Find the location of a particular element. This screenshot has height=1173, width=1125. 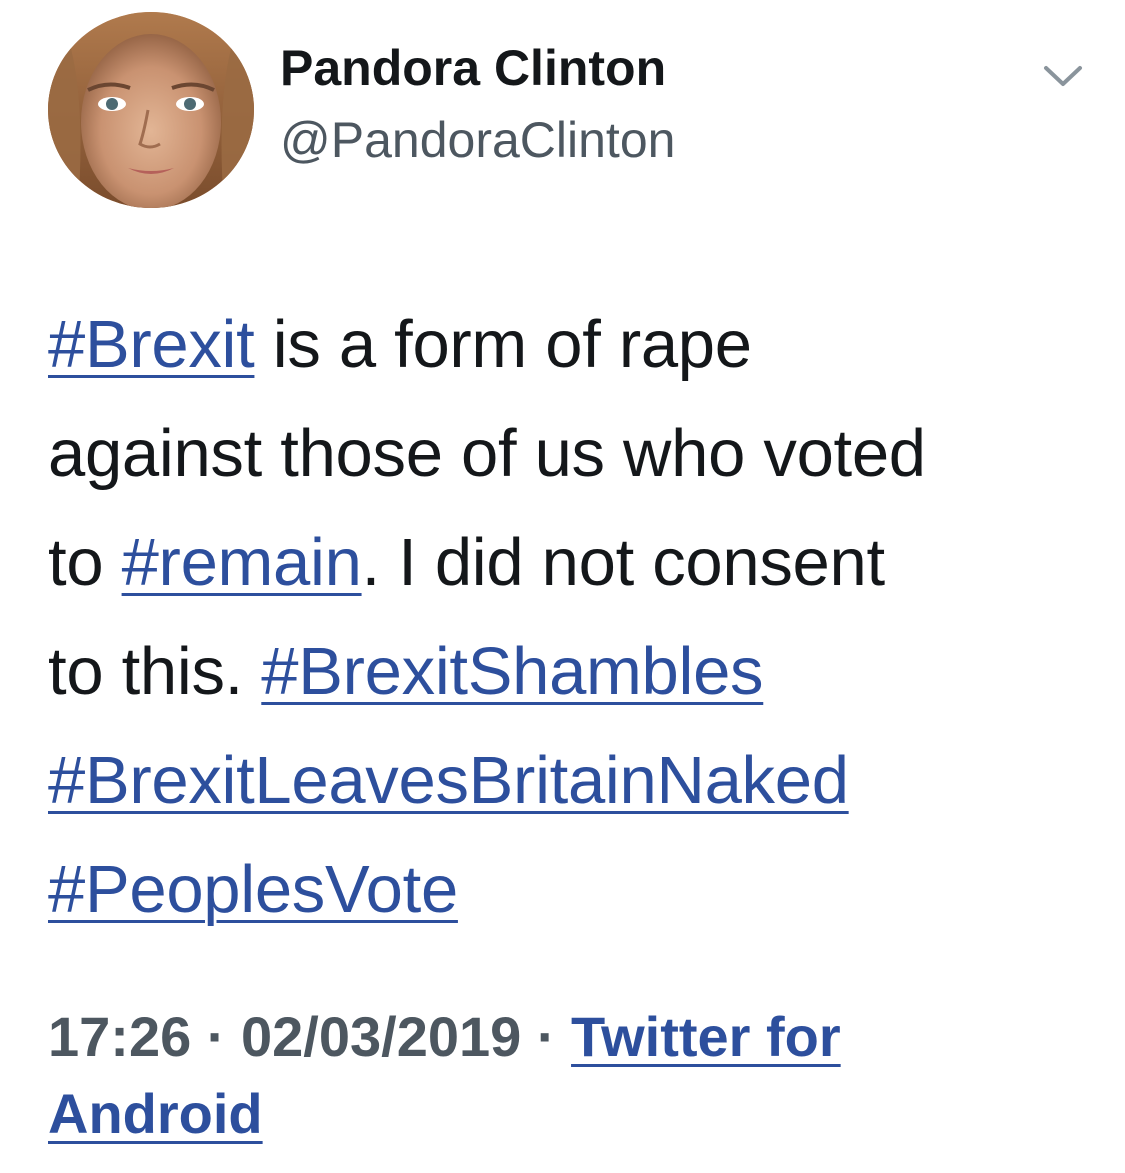

hashtag-link: #PeoplesVote is located at coordinates (253, 889).